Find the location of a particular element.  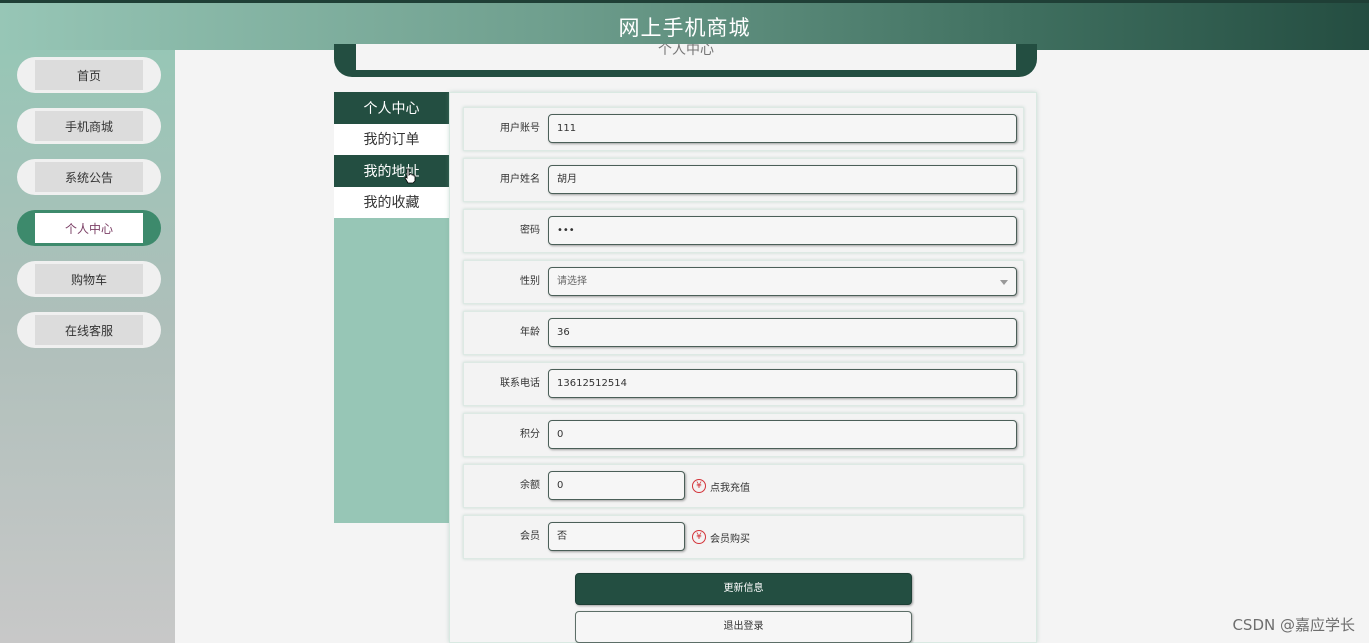

balance-input: 0 is located at coordinates (616, 485).